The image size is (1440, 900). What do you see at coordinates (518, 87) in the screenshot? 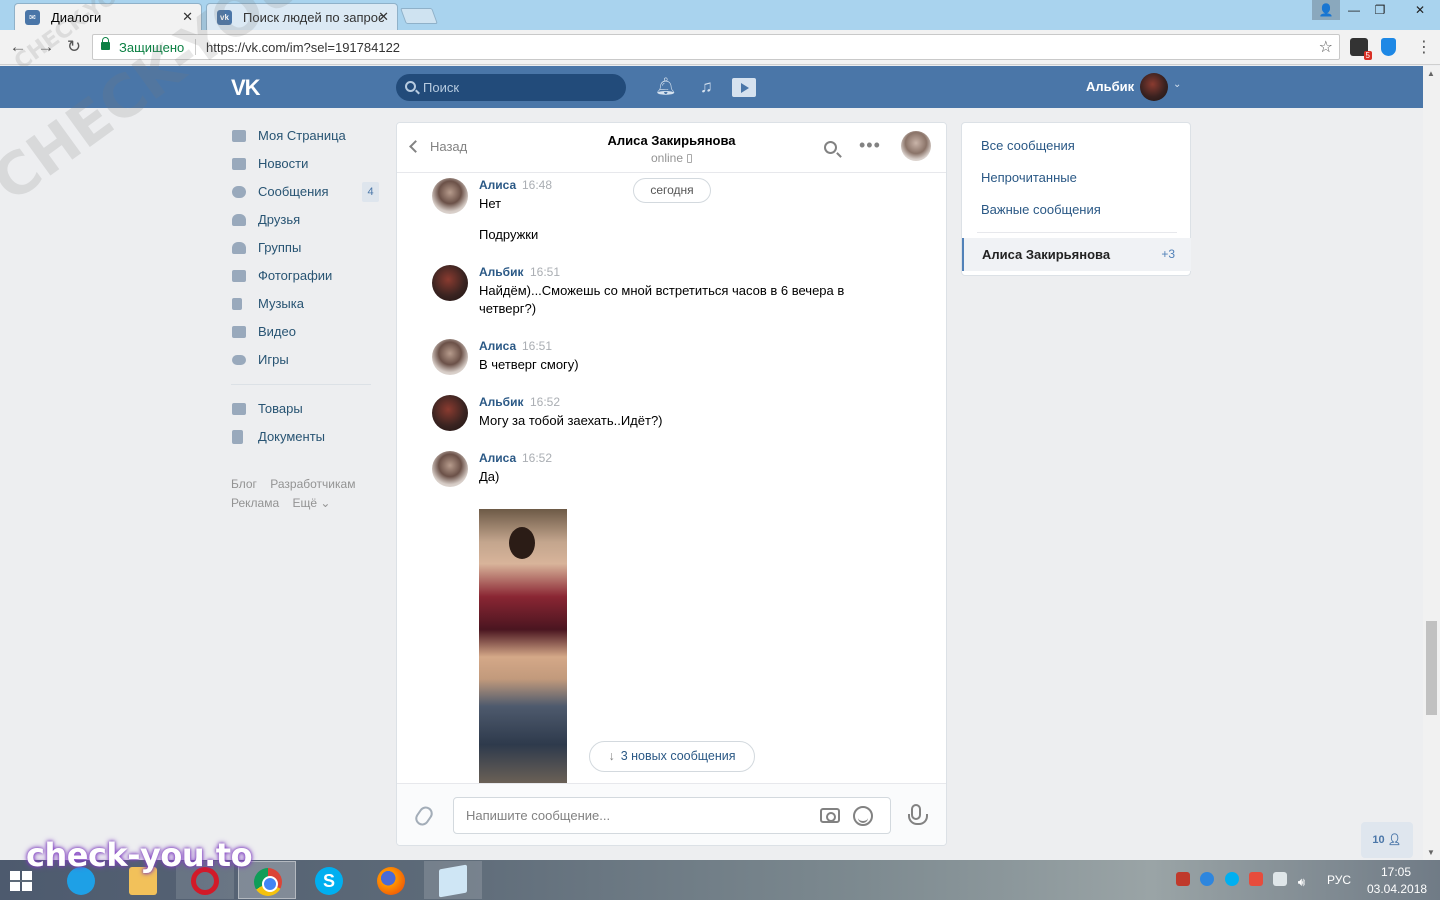
I see `search-input` at bounding box center [518, 87].